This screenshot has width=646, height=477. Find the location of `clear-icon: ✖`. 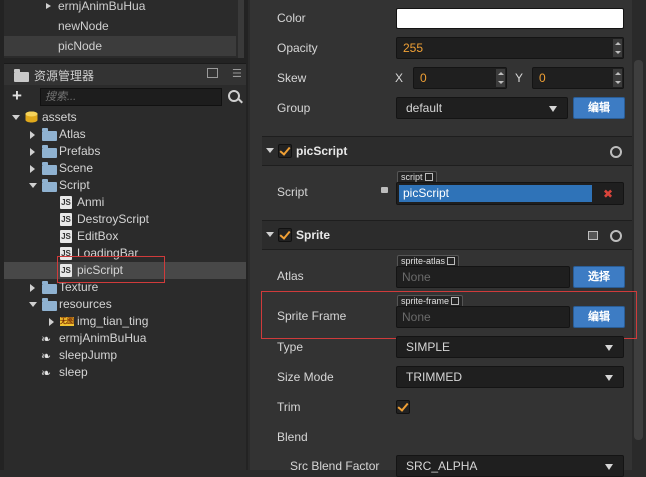

clear-icon: ✖ is located at coordinates (608, 194).